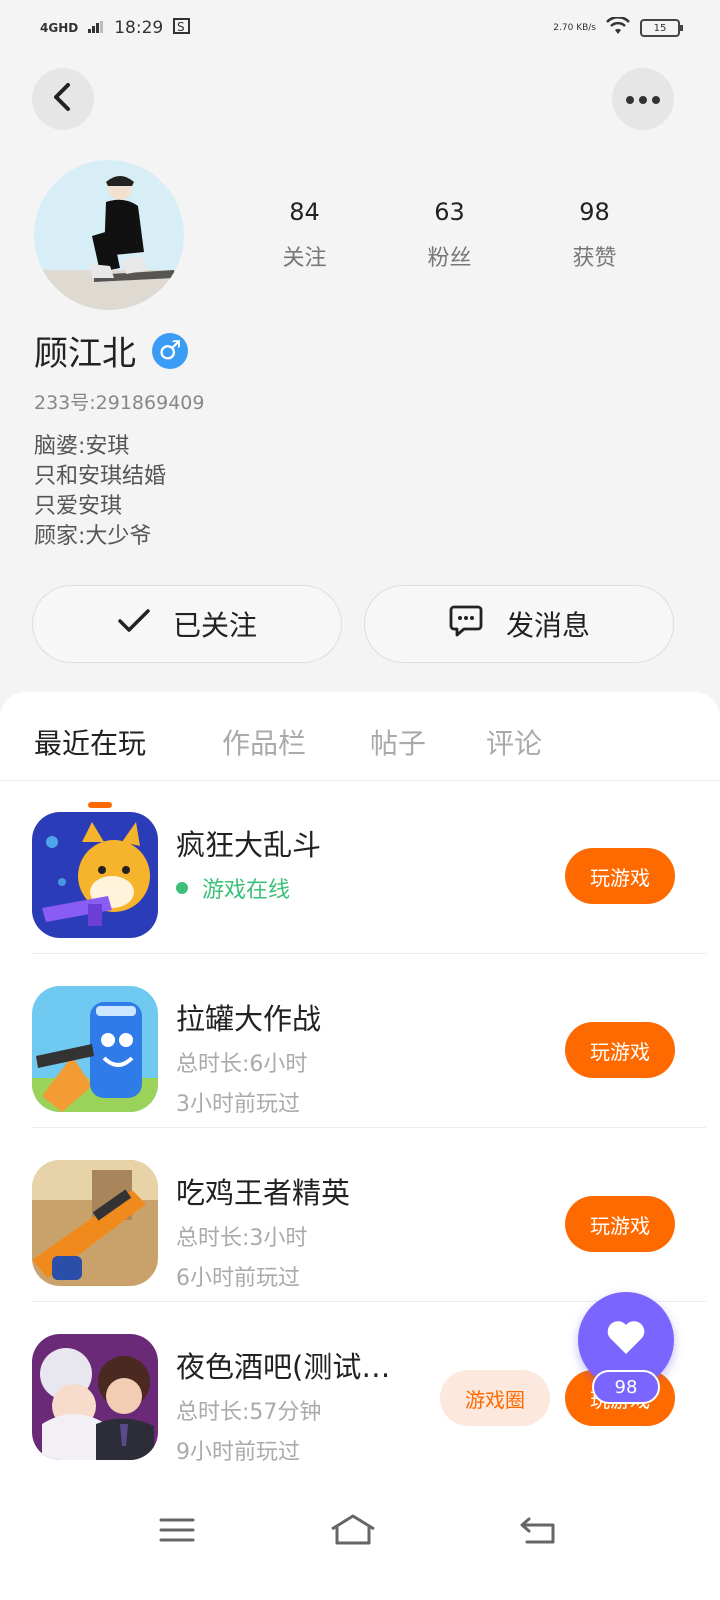  What do you see at coordinates (495, 1398) in the screenshot?
I see `game-circle-button: 游戏圈` at bounding box center [495, 1398].